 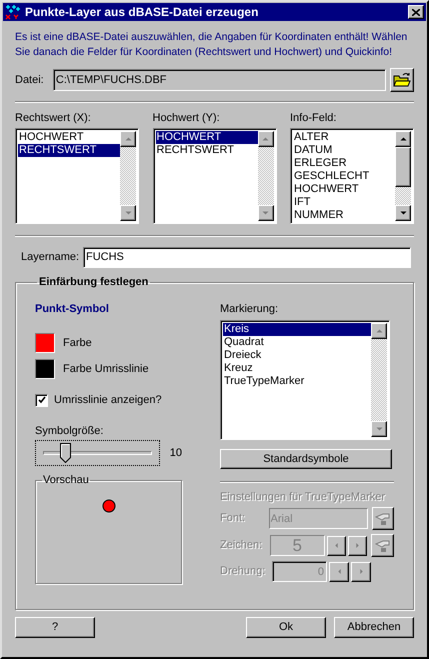 I want to click on list-item: Kreuz, so click(x=297, y=368).